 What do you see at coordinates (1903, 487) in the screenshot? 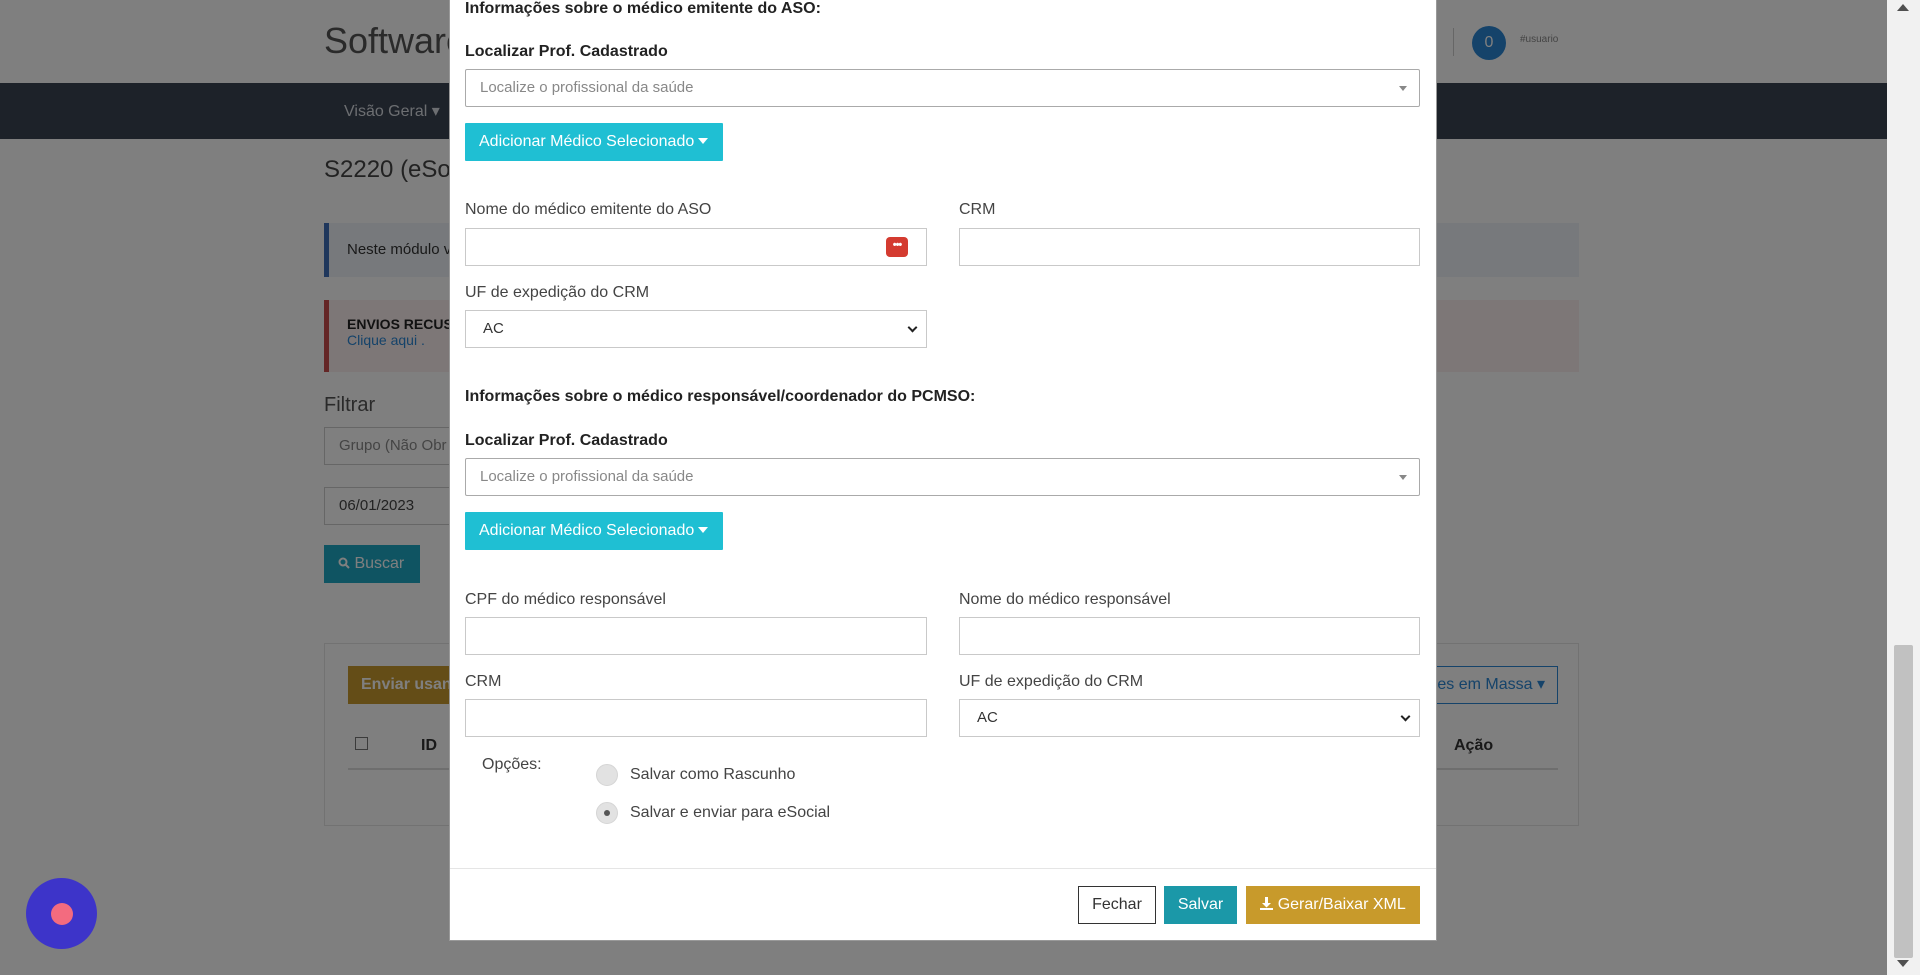
I see `page-scrollbar` at bounding box center [1903, 487].